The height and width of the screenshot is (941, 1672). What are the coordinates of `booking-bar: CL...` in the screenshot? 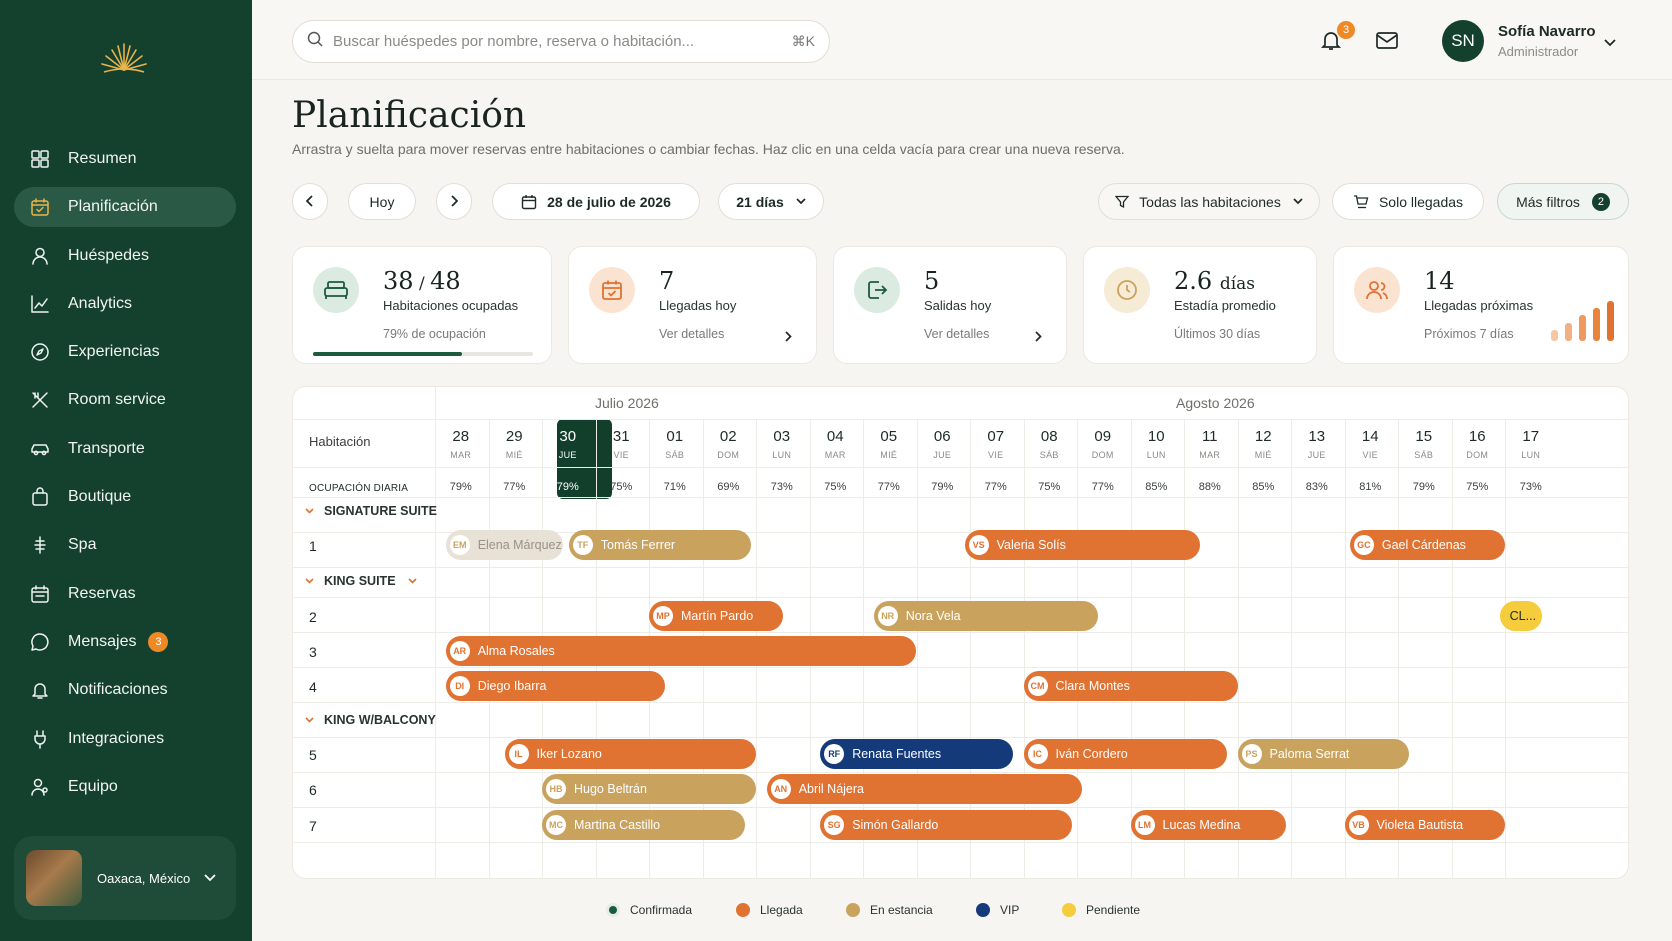 It's located at (1521, 616).